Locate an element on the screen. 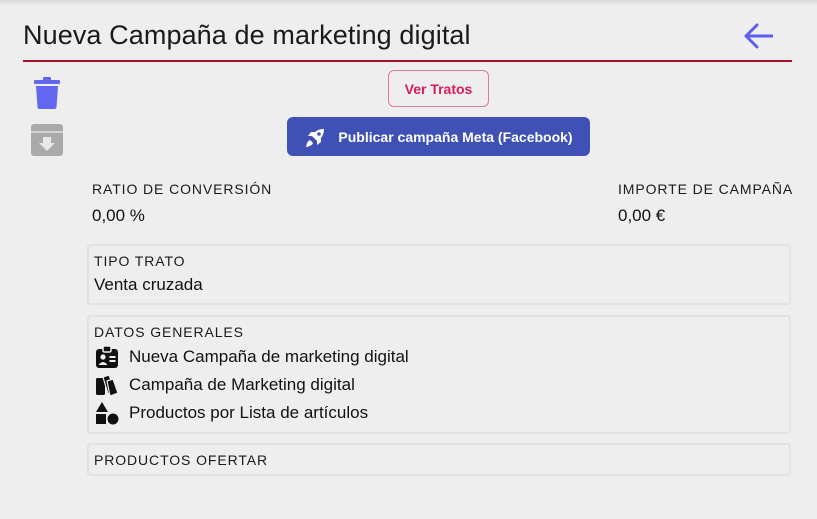 This screenshot has width=817, height=519. datos-item-text: Campaña de Marketing digital is located at coordinates (242, 384).